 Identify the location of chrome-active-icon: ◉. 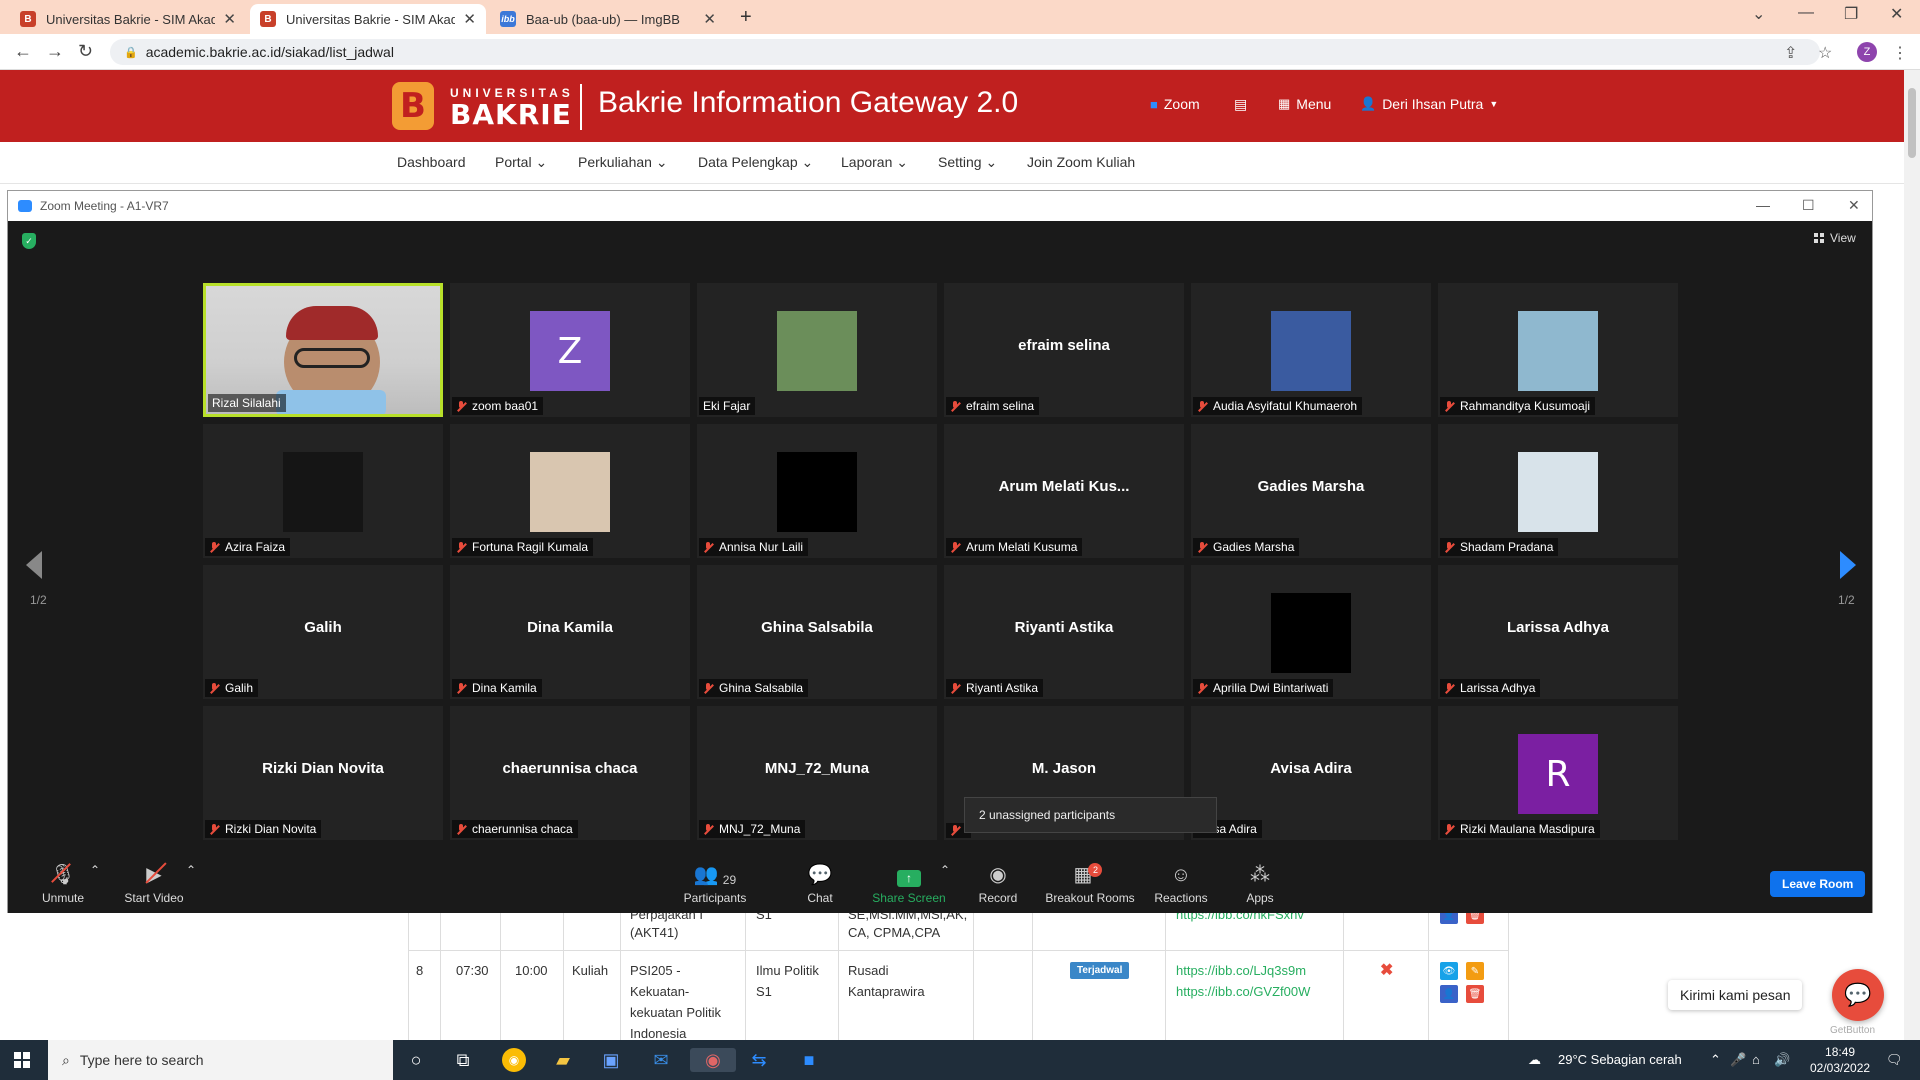
(713, 1060).